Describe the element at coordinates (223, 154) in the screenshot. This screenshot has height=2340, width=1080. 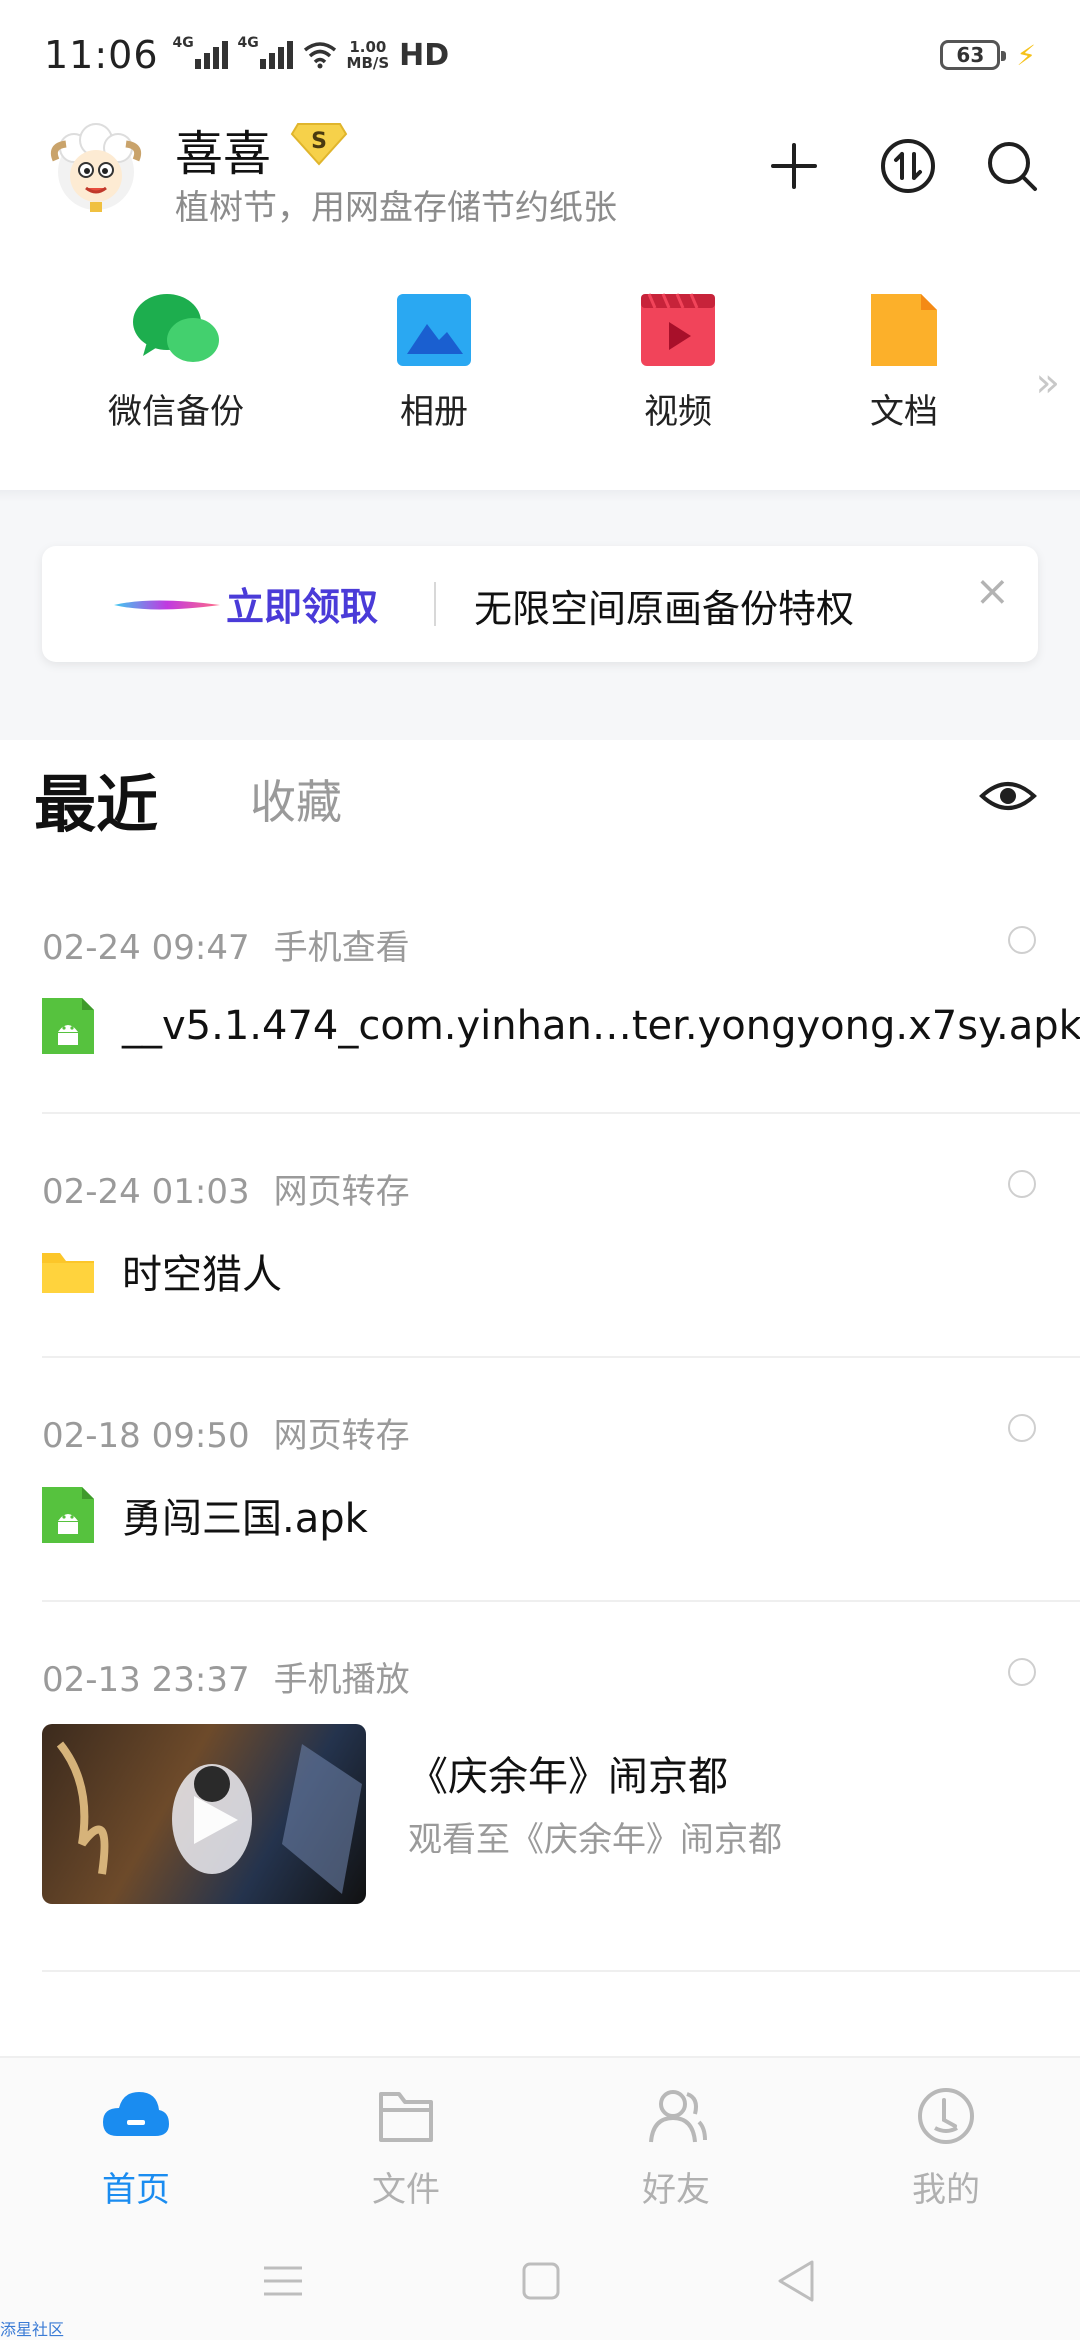
I see `user-name: 喜喜` at that location.